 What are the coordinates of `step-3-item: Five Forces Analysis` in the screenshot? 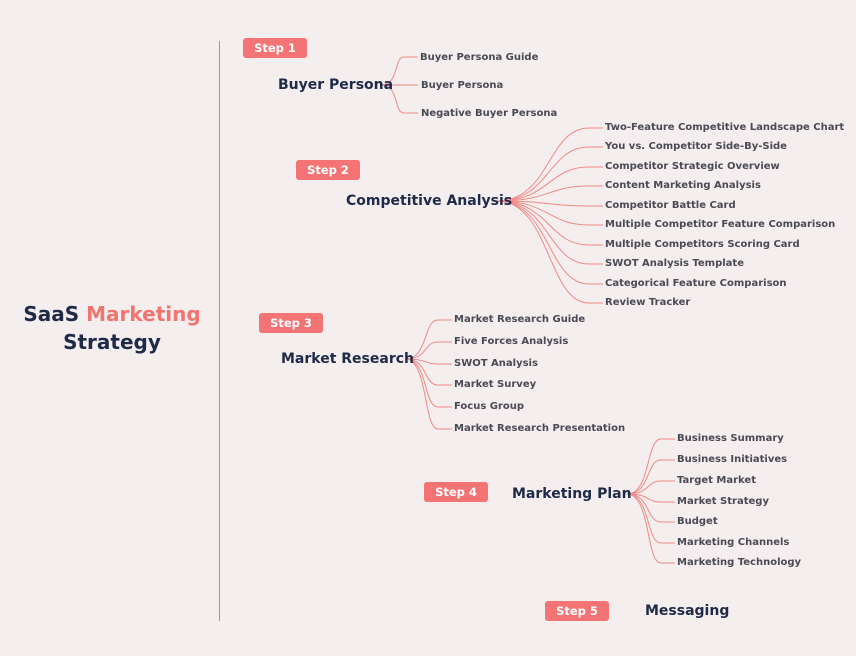 It's located at (511, 341).